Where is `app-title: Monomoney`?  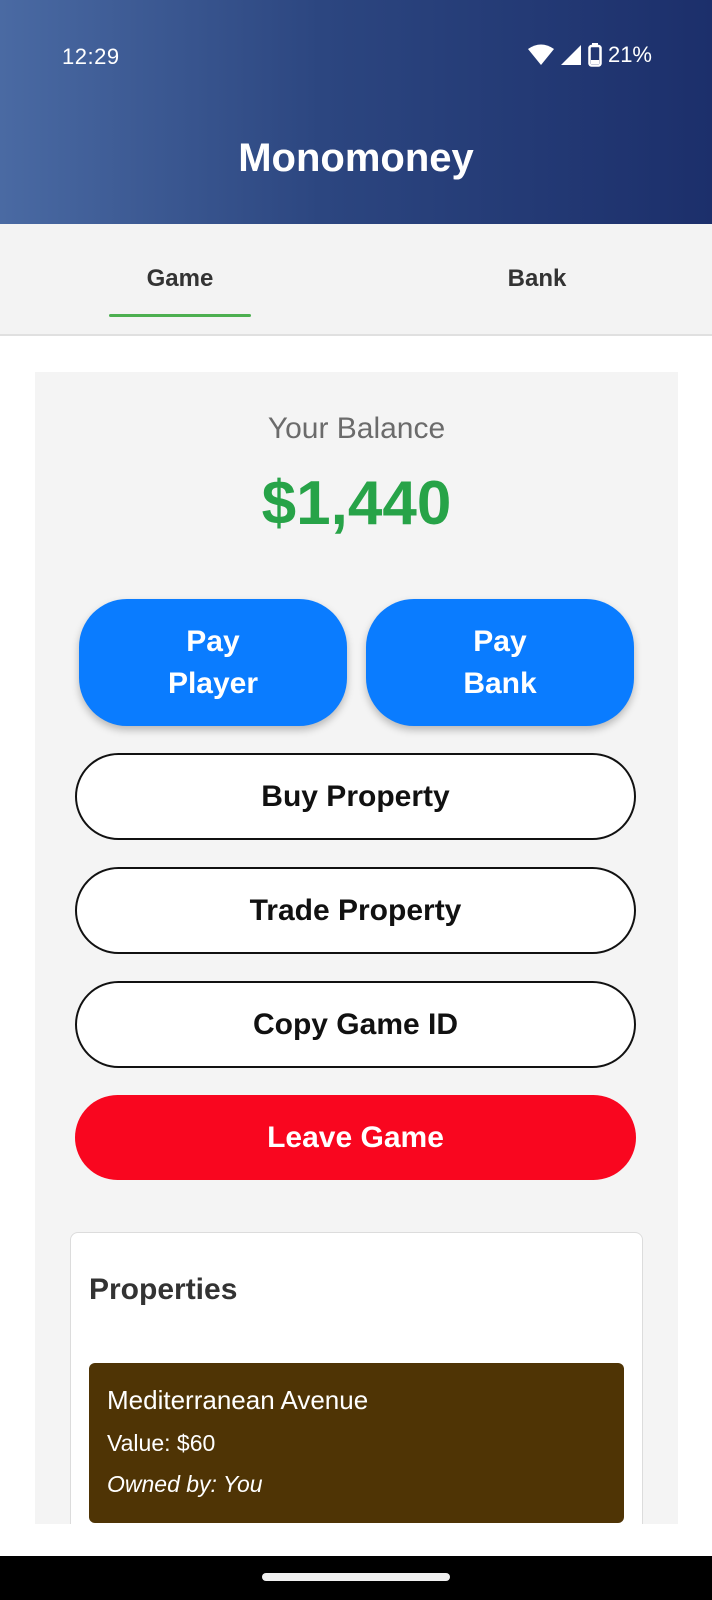
app-title: Monomoney is located at coordinates (356, 158).